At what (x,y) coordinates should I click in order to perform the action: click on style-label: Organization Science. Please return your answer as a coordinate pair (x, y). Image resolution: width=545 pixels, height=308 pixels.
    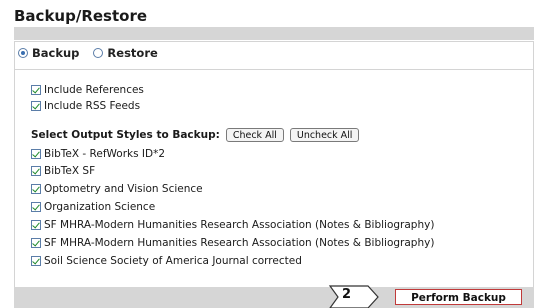
    Looking at the image, I should click on (100, 207).